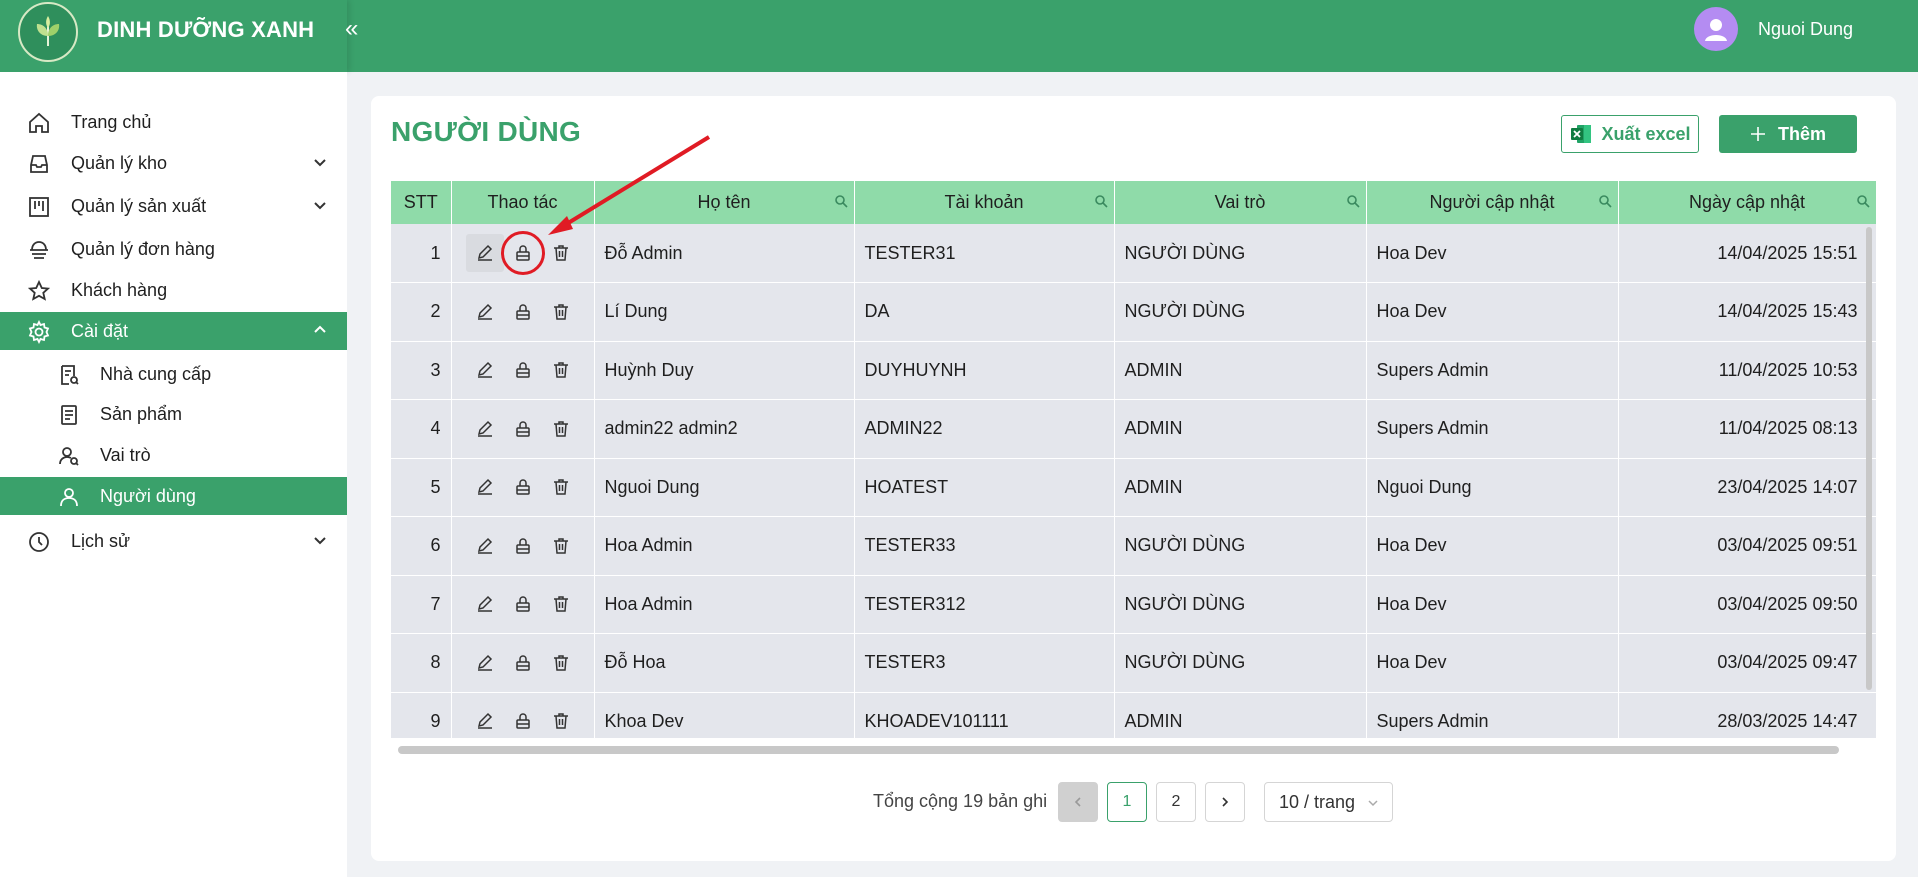 The width and height of the screenshot is (1918, 877). Describe the element at coordinates (1078, 802) in the screenshot. I see `prev-page-button` at that location.